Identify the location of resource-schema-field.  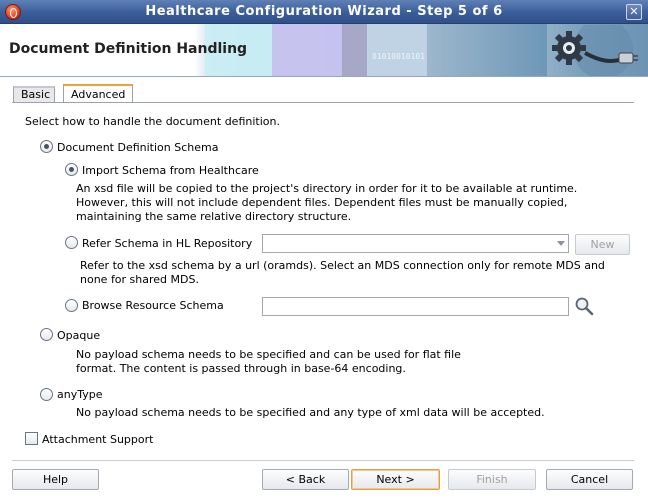
(415, 306).